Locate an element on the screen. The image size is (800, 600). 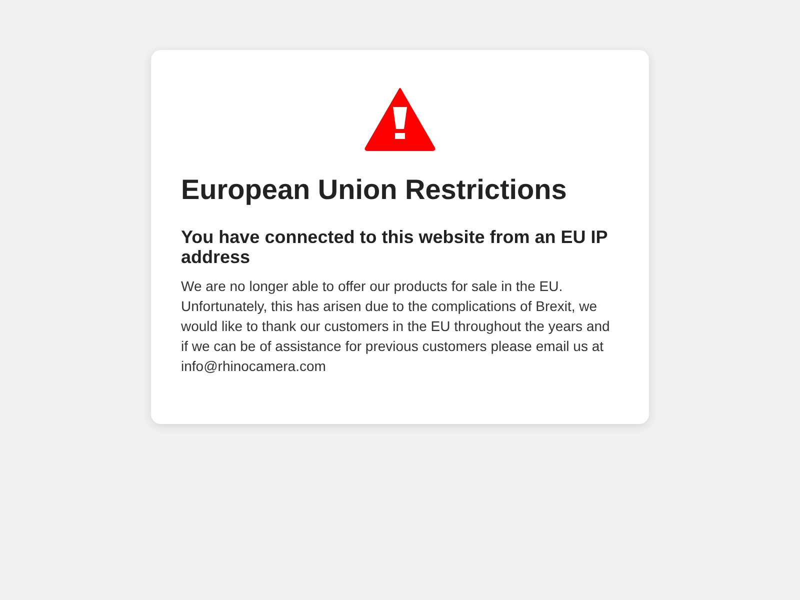
subtitle: You have connected to this website from an EU IP address is located at coordinates (394, 247).